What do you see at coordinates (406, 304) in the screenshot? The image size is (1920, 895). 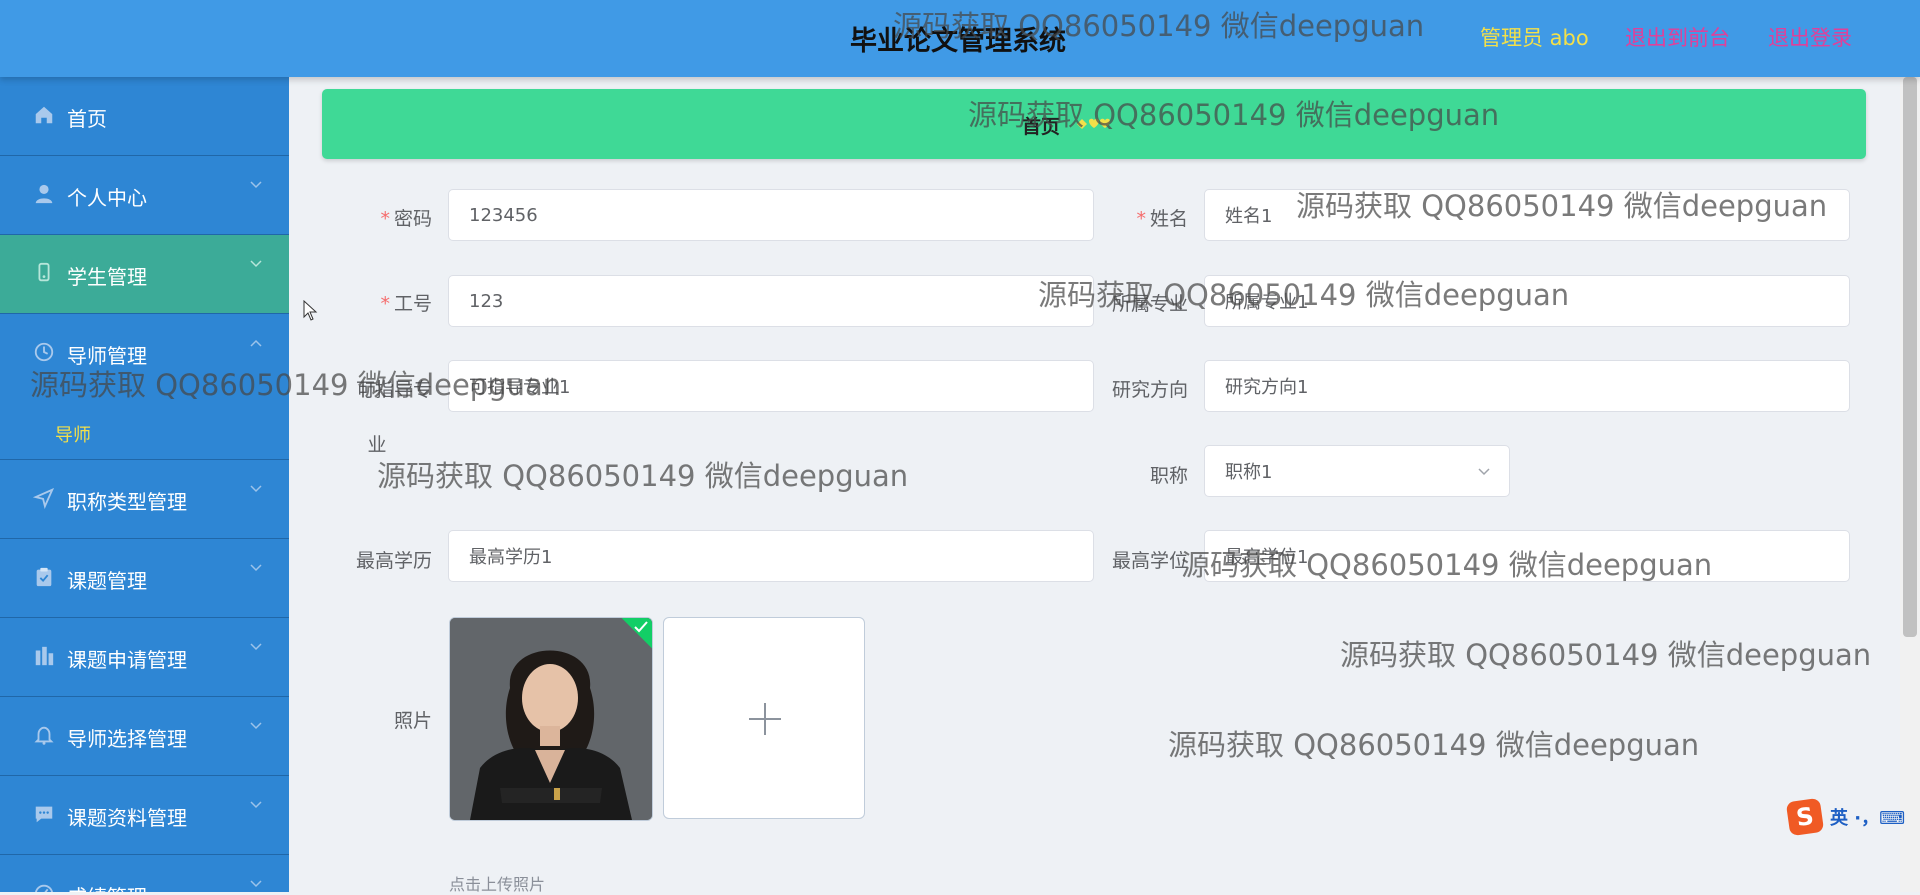 I see `job-number-label: * 工号` at bounding box center [406, 304].